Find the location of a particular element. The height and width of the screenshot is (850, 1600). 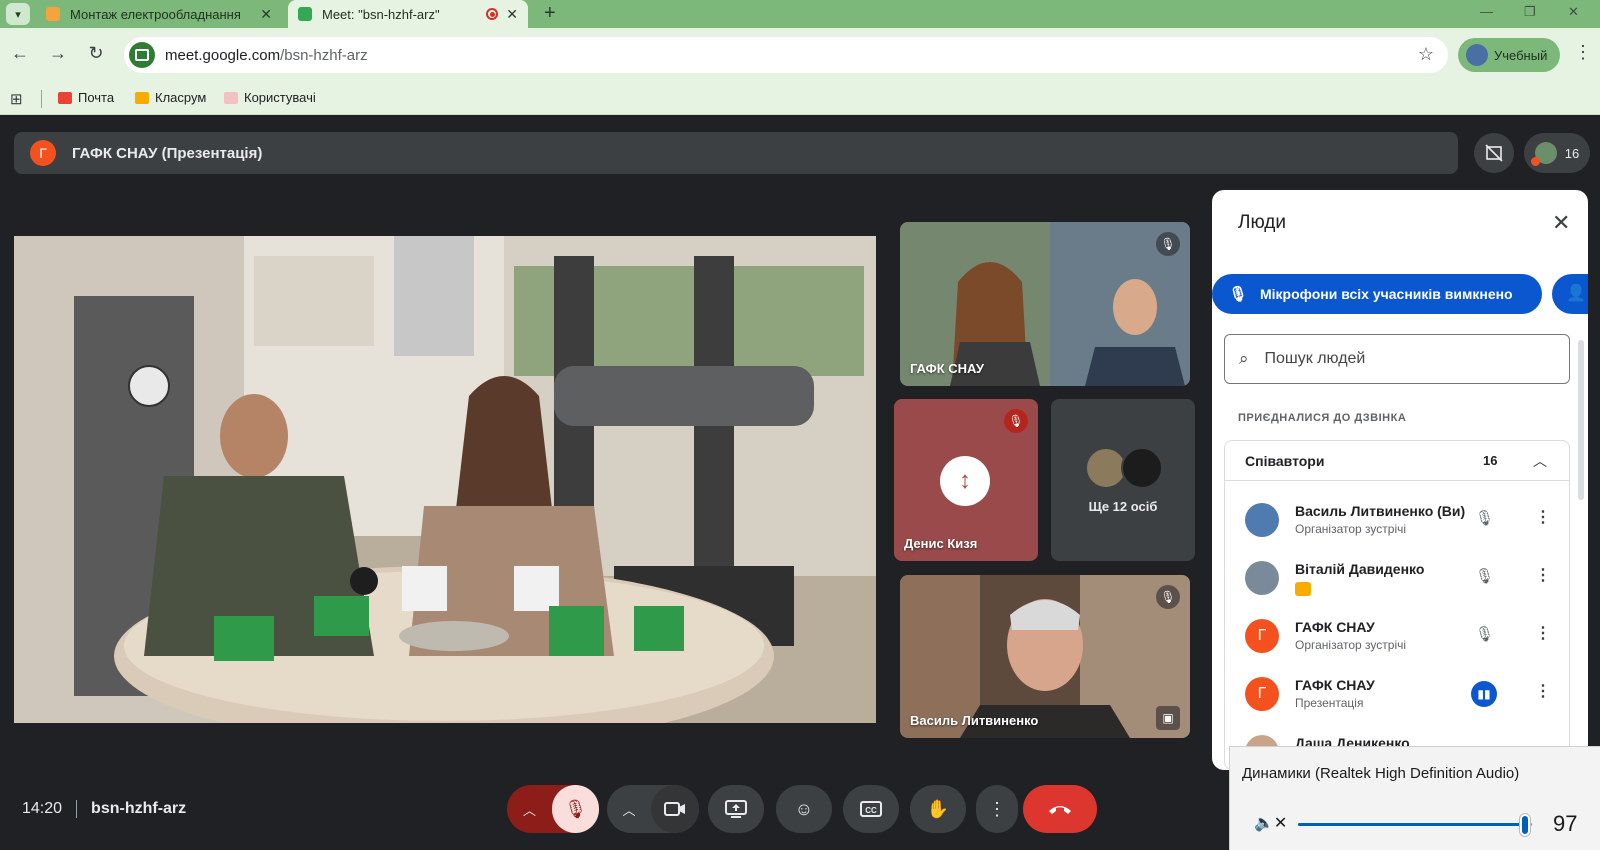

raise-hand-button: ✋ is located at coordinates (938, 809).